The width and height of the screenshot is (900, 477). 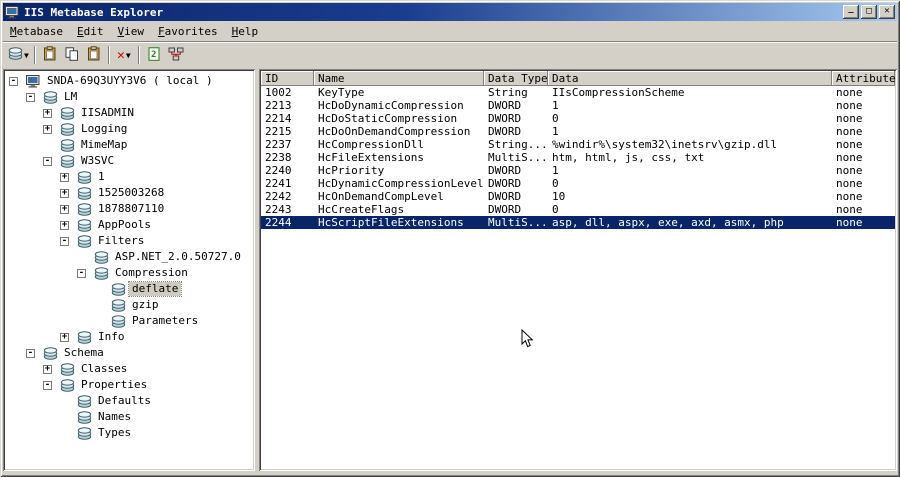 I want to click on connect-button: ▼, so click(x=18, y=55).